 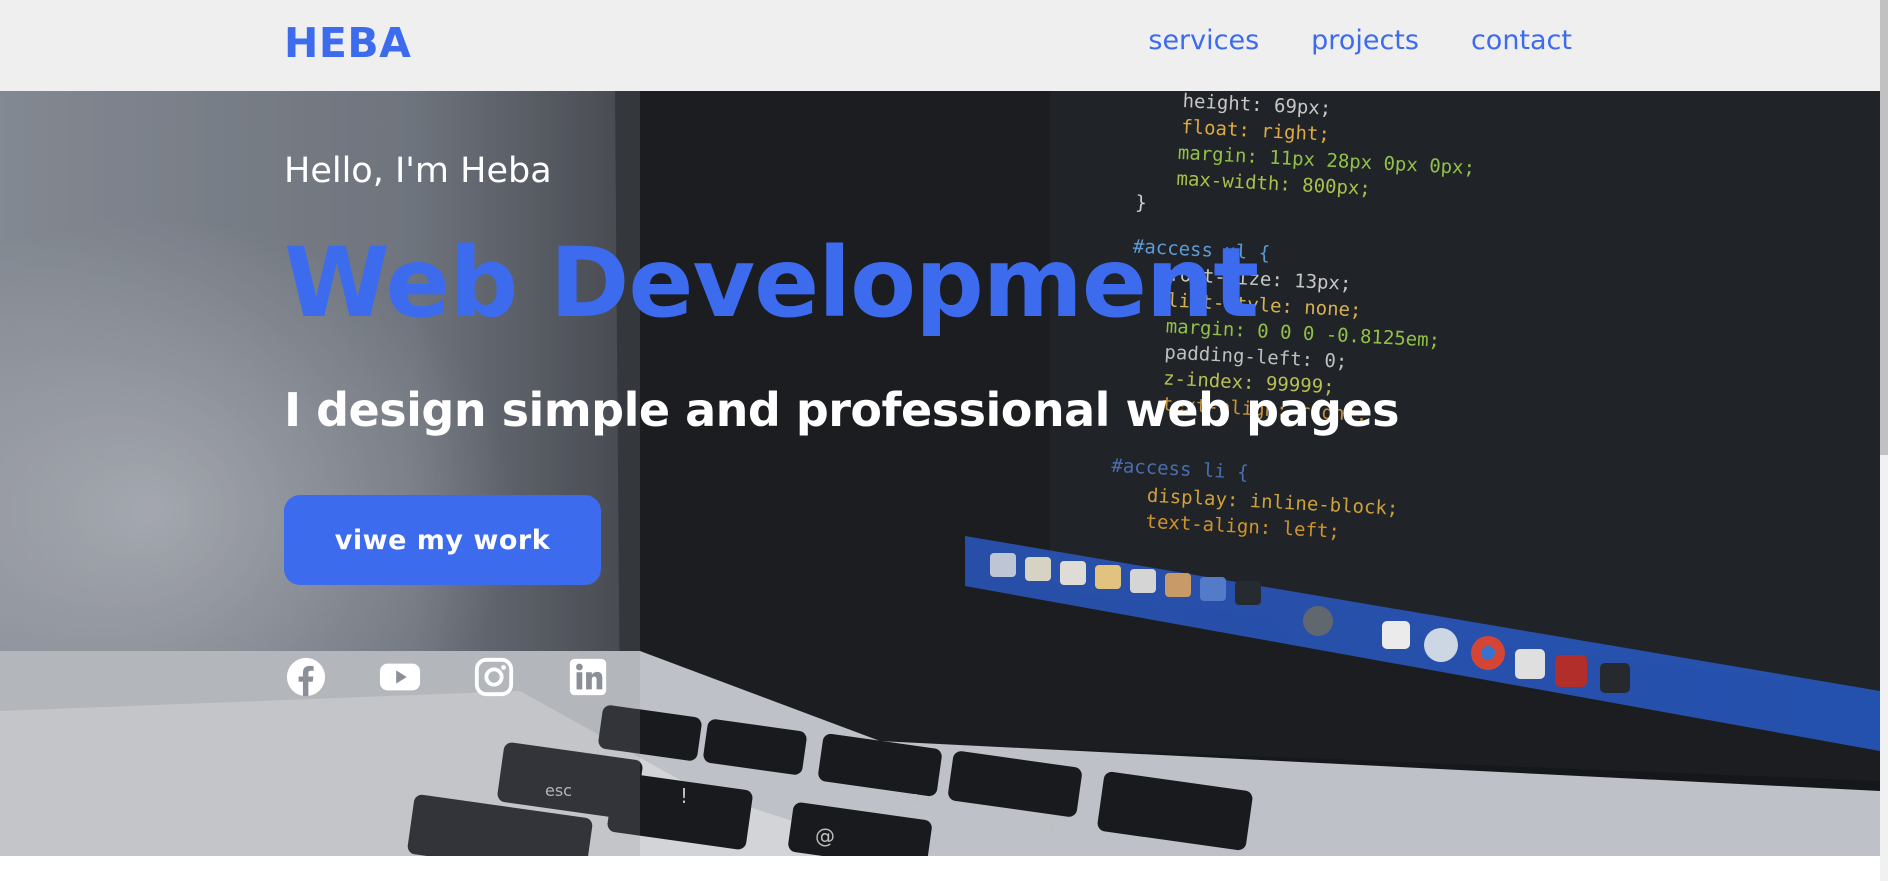 What do you see at coordinates (306, 677) in the screenshot?
I see `facebook-icon` at bounding box center [306, 677].